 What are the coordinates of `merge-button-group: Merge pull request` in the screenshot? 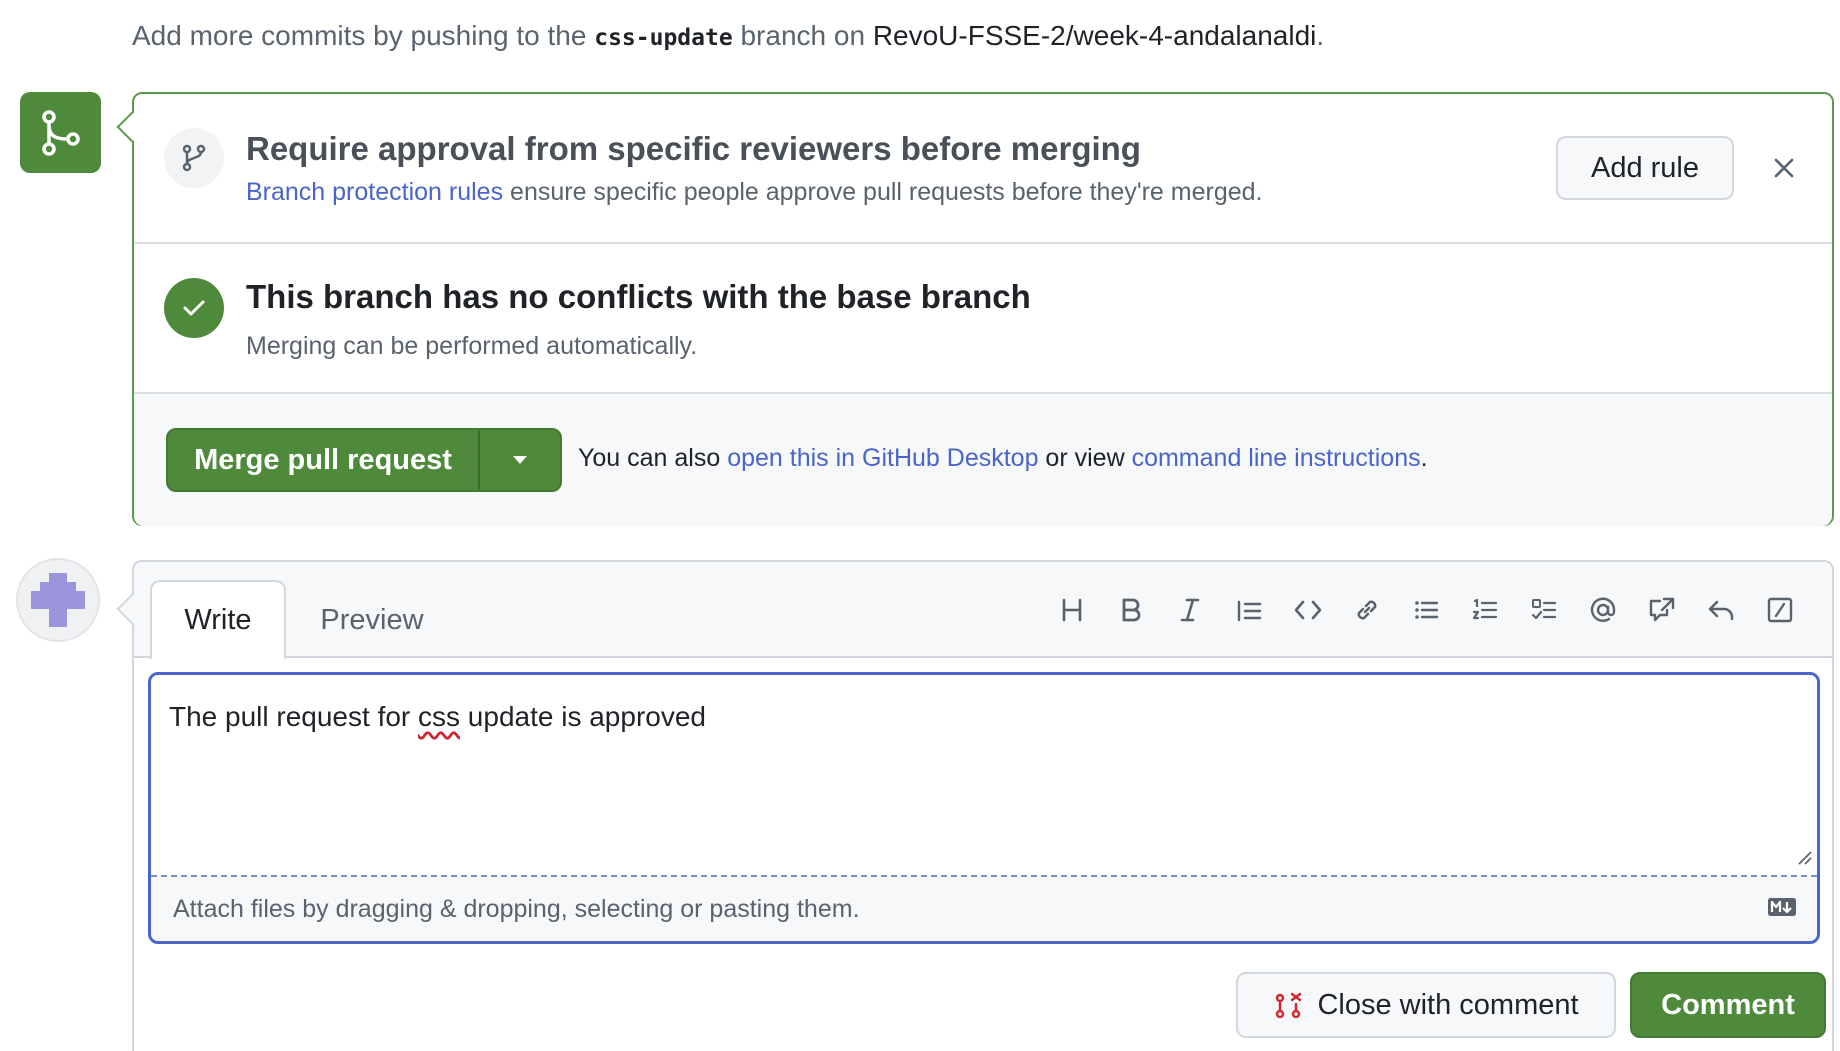 It's located at (364, 460).